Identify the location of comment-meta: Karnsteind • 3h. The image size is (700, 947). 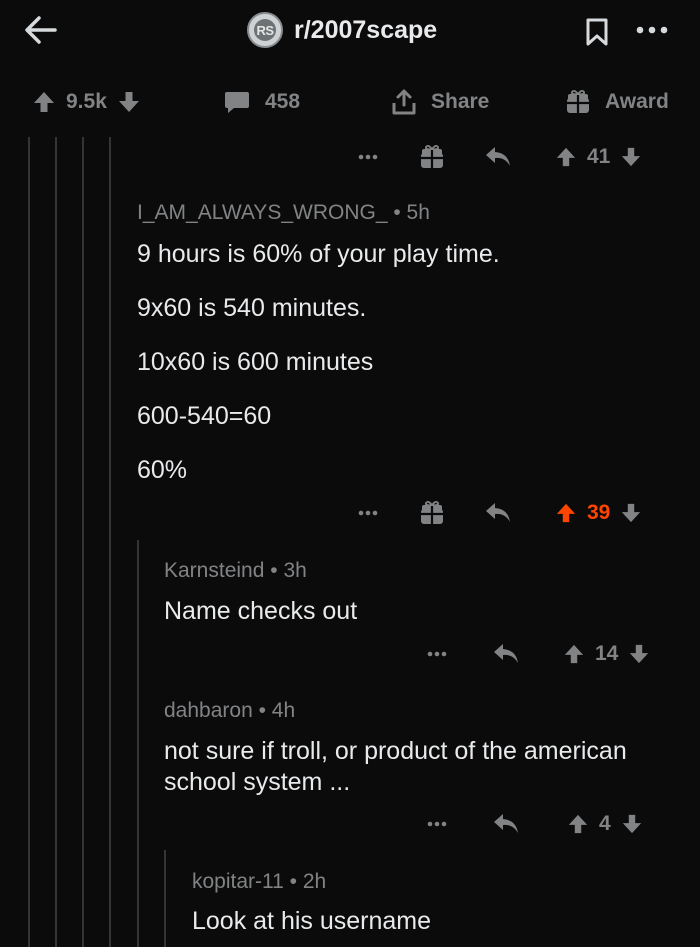
(235, 571).